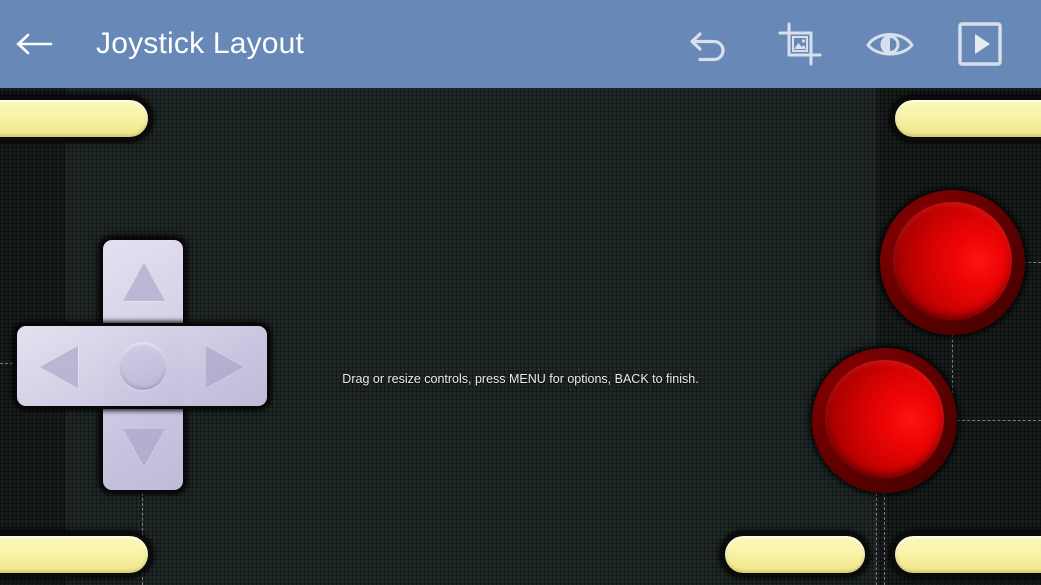 Image resolution: width=1041 pixels, height=585 pixels. I want to click on play-button, so click(980, 44).